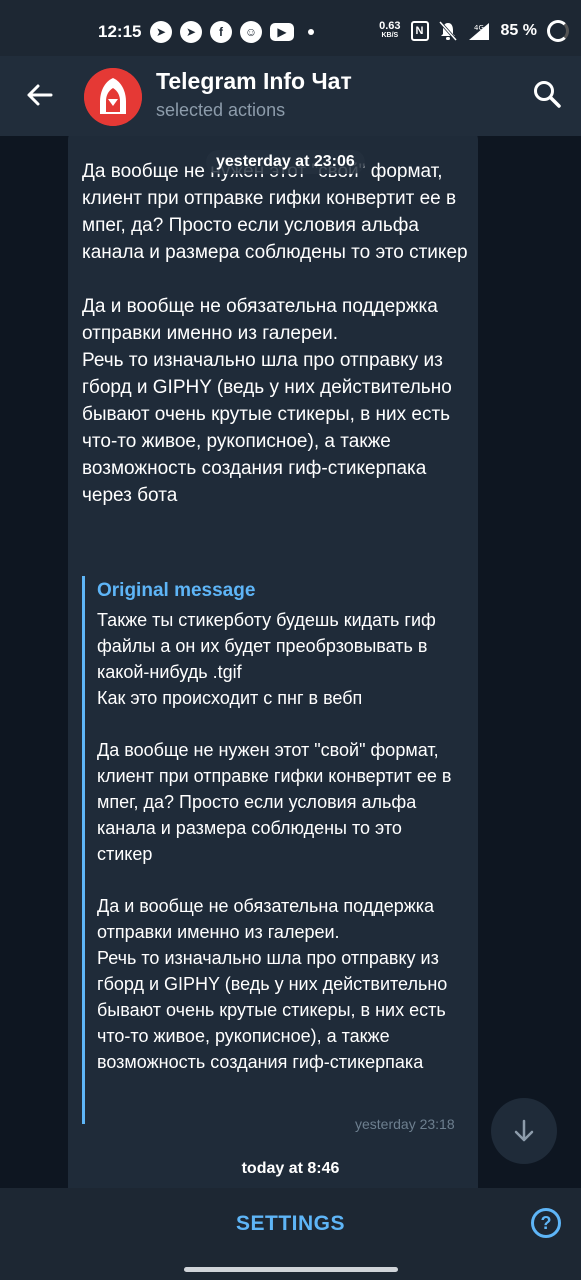 This screenshot has height=1280, width=581. I want to click on help-icon: ?, so click(546, 1222).